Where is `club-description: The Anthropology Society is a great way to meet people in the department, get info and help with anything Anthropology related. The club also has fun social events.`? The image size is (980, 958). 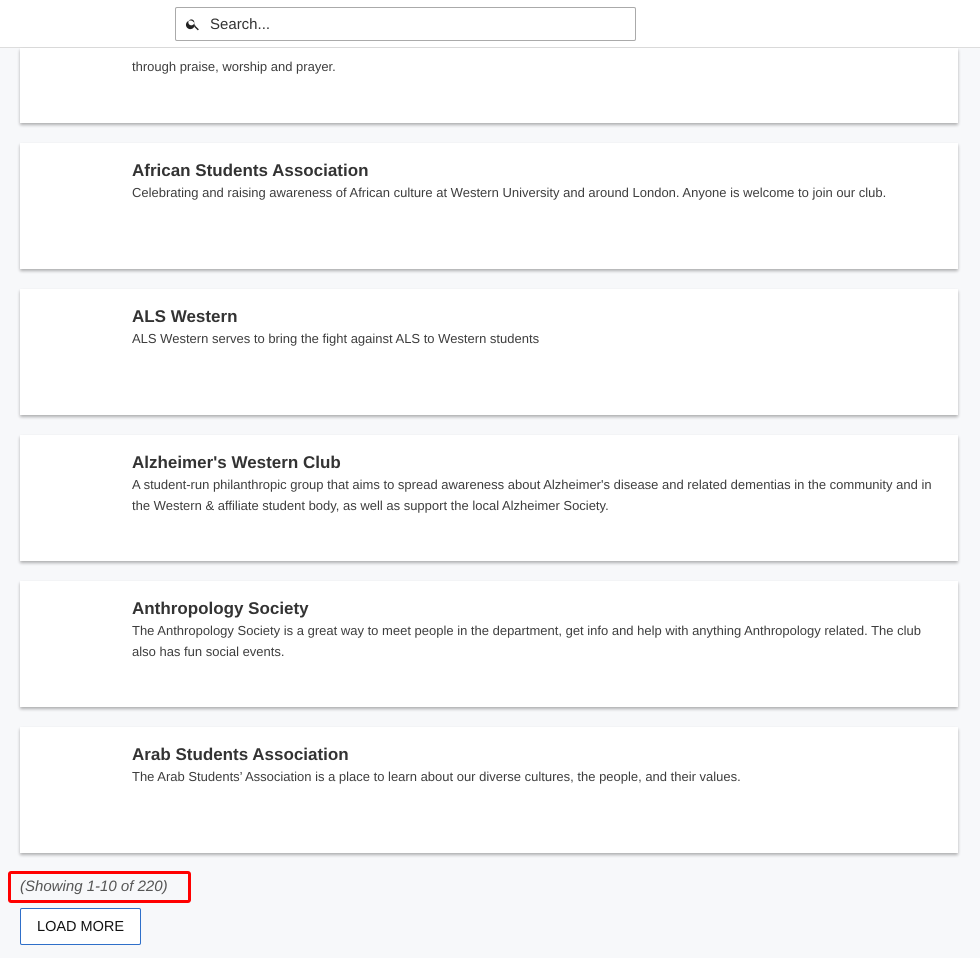
club-description: The Anthropology Society is a great way to meet people in the department, get info and help with anything Anthropology related. The club also has fun social events. is located at coordinates (527, 641).